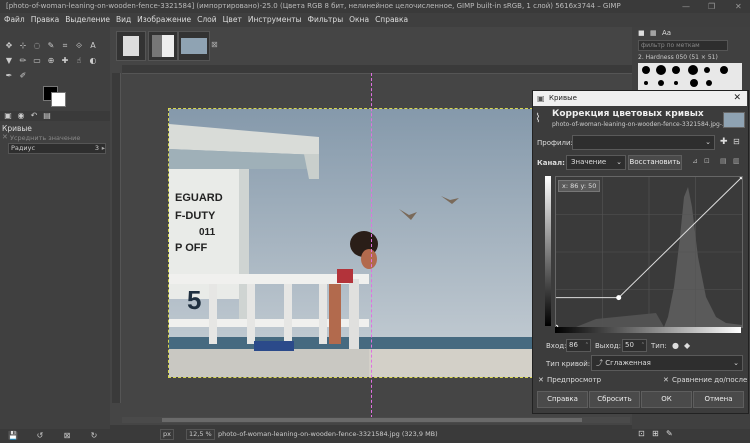 This screenshot has height=443, width=750. I want to click on zoom-select: 12,5 %, so click(200, 434).